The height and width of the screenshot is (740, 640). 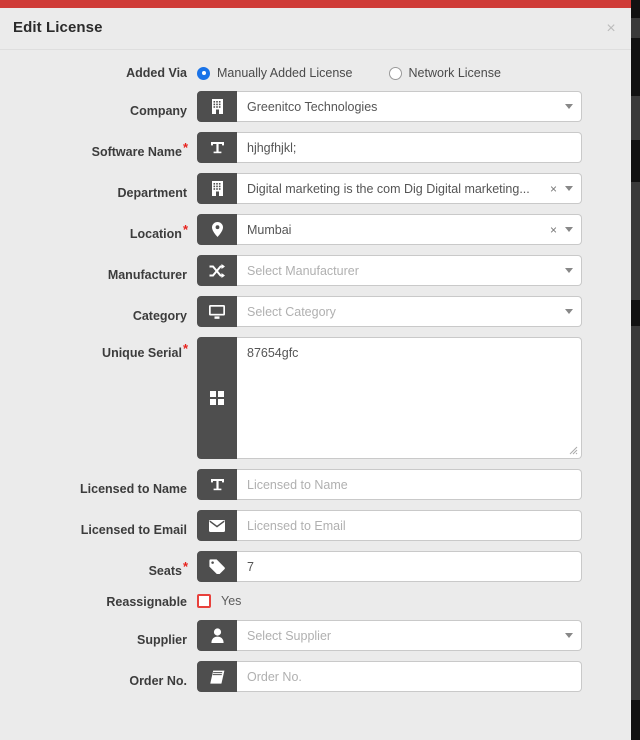 What do you see at coordinates (98, 675) in the screenshot?
I see `field-label: Order No.` at bounding box center [98, 675].